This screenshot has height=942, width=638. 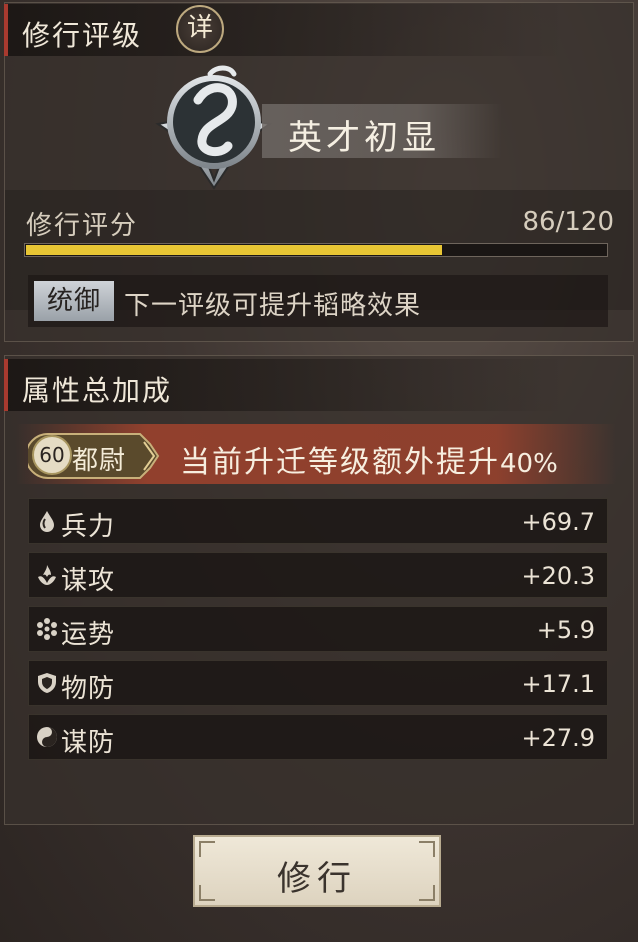 I want to click on attribute-value: +20.3, so click(x=558, y=576).